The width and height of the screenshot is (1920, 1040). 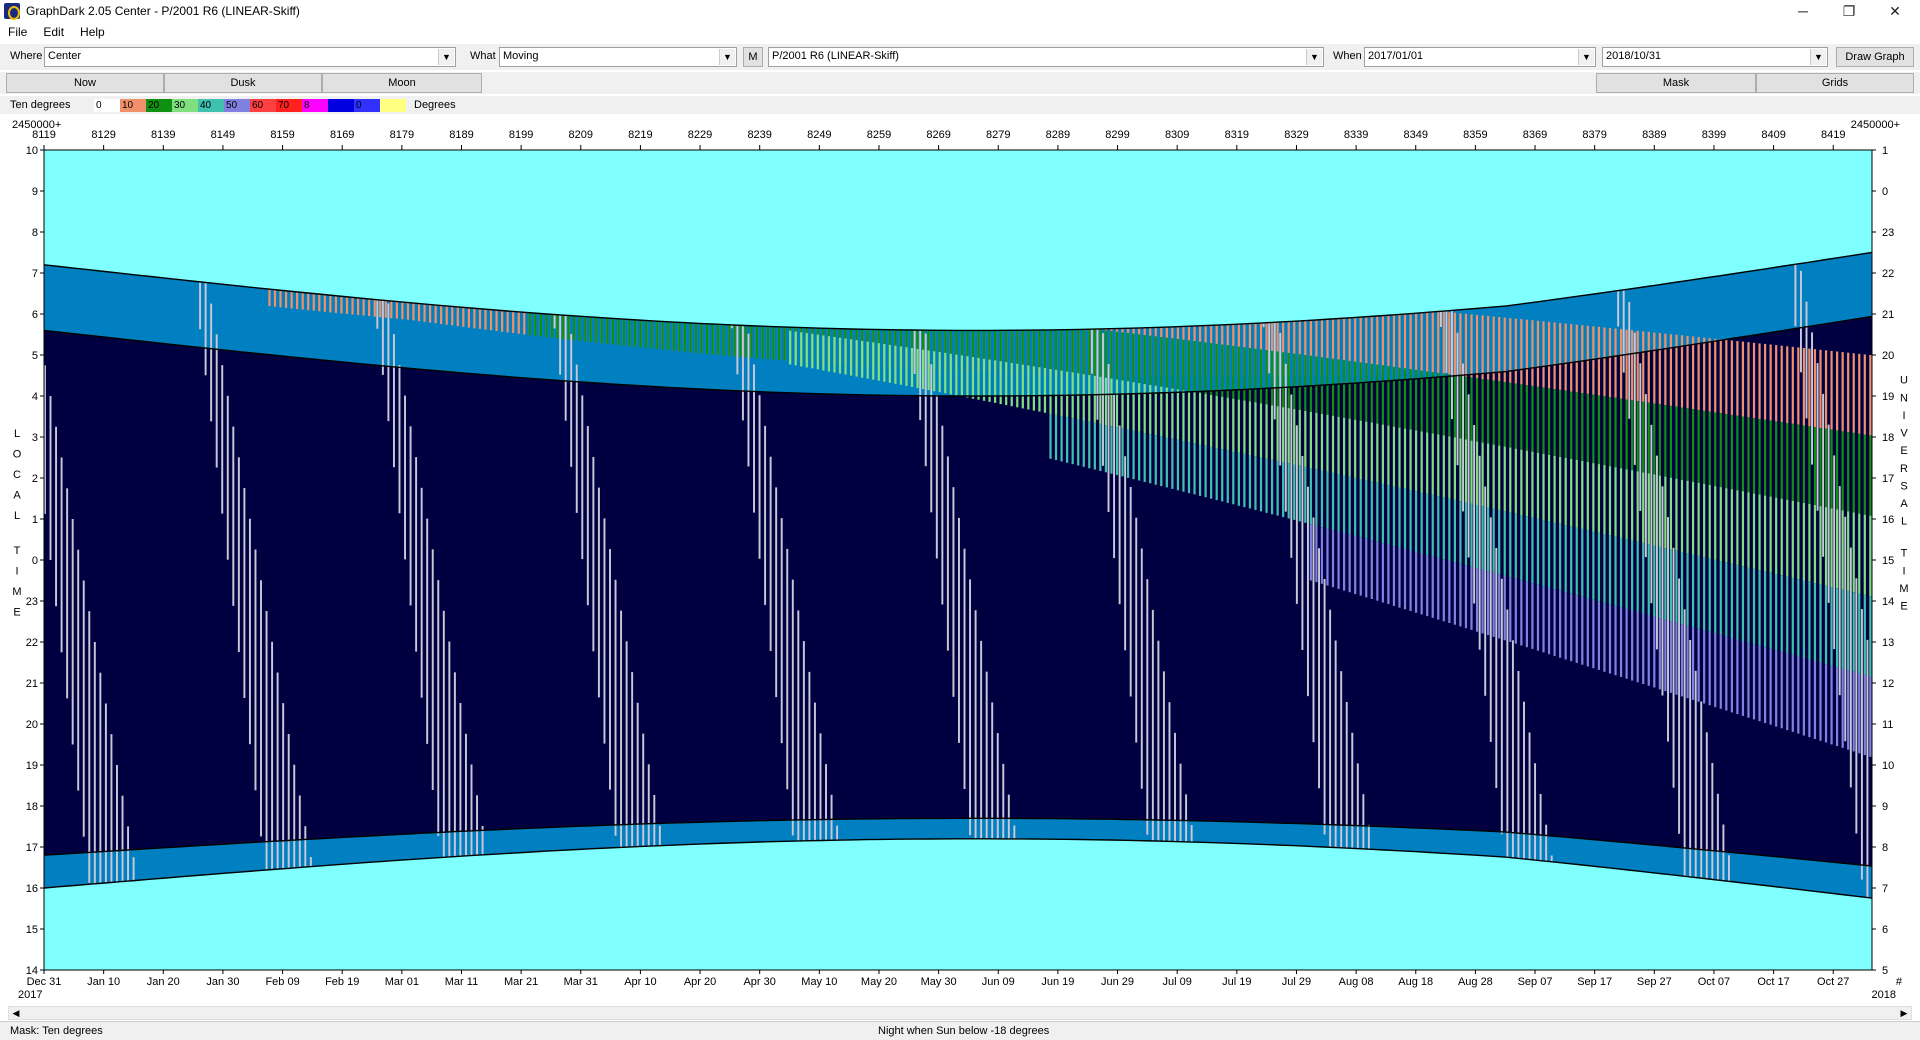 What do you see at coordinates (36, 125) in the screenshot?
I see `jd-prefix-left: 2450000+` at bounding box center [36, 125].